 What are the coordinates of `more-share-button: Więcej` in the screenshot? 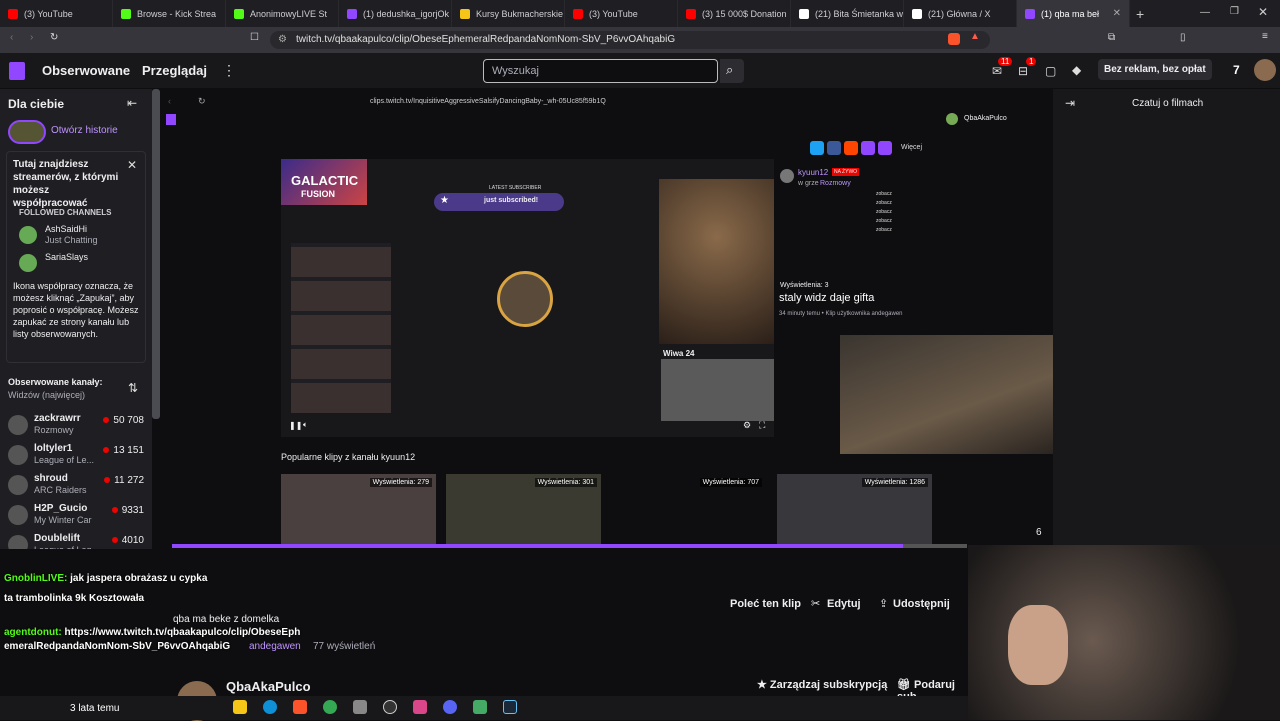 It's located at (911, 148).